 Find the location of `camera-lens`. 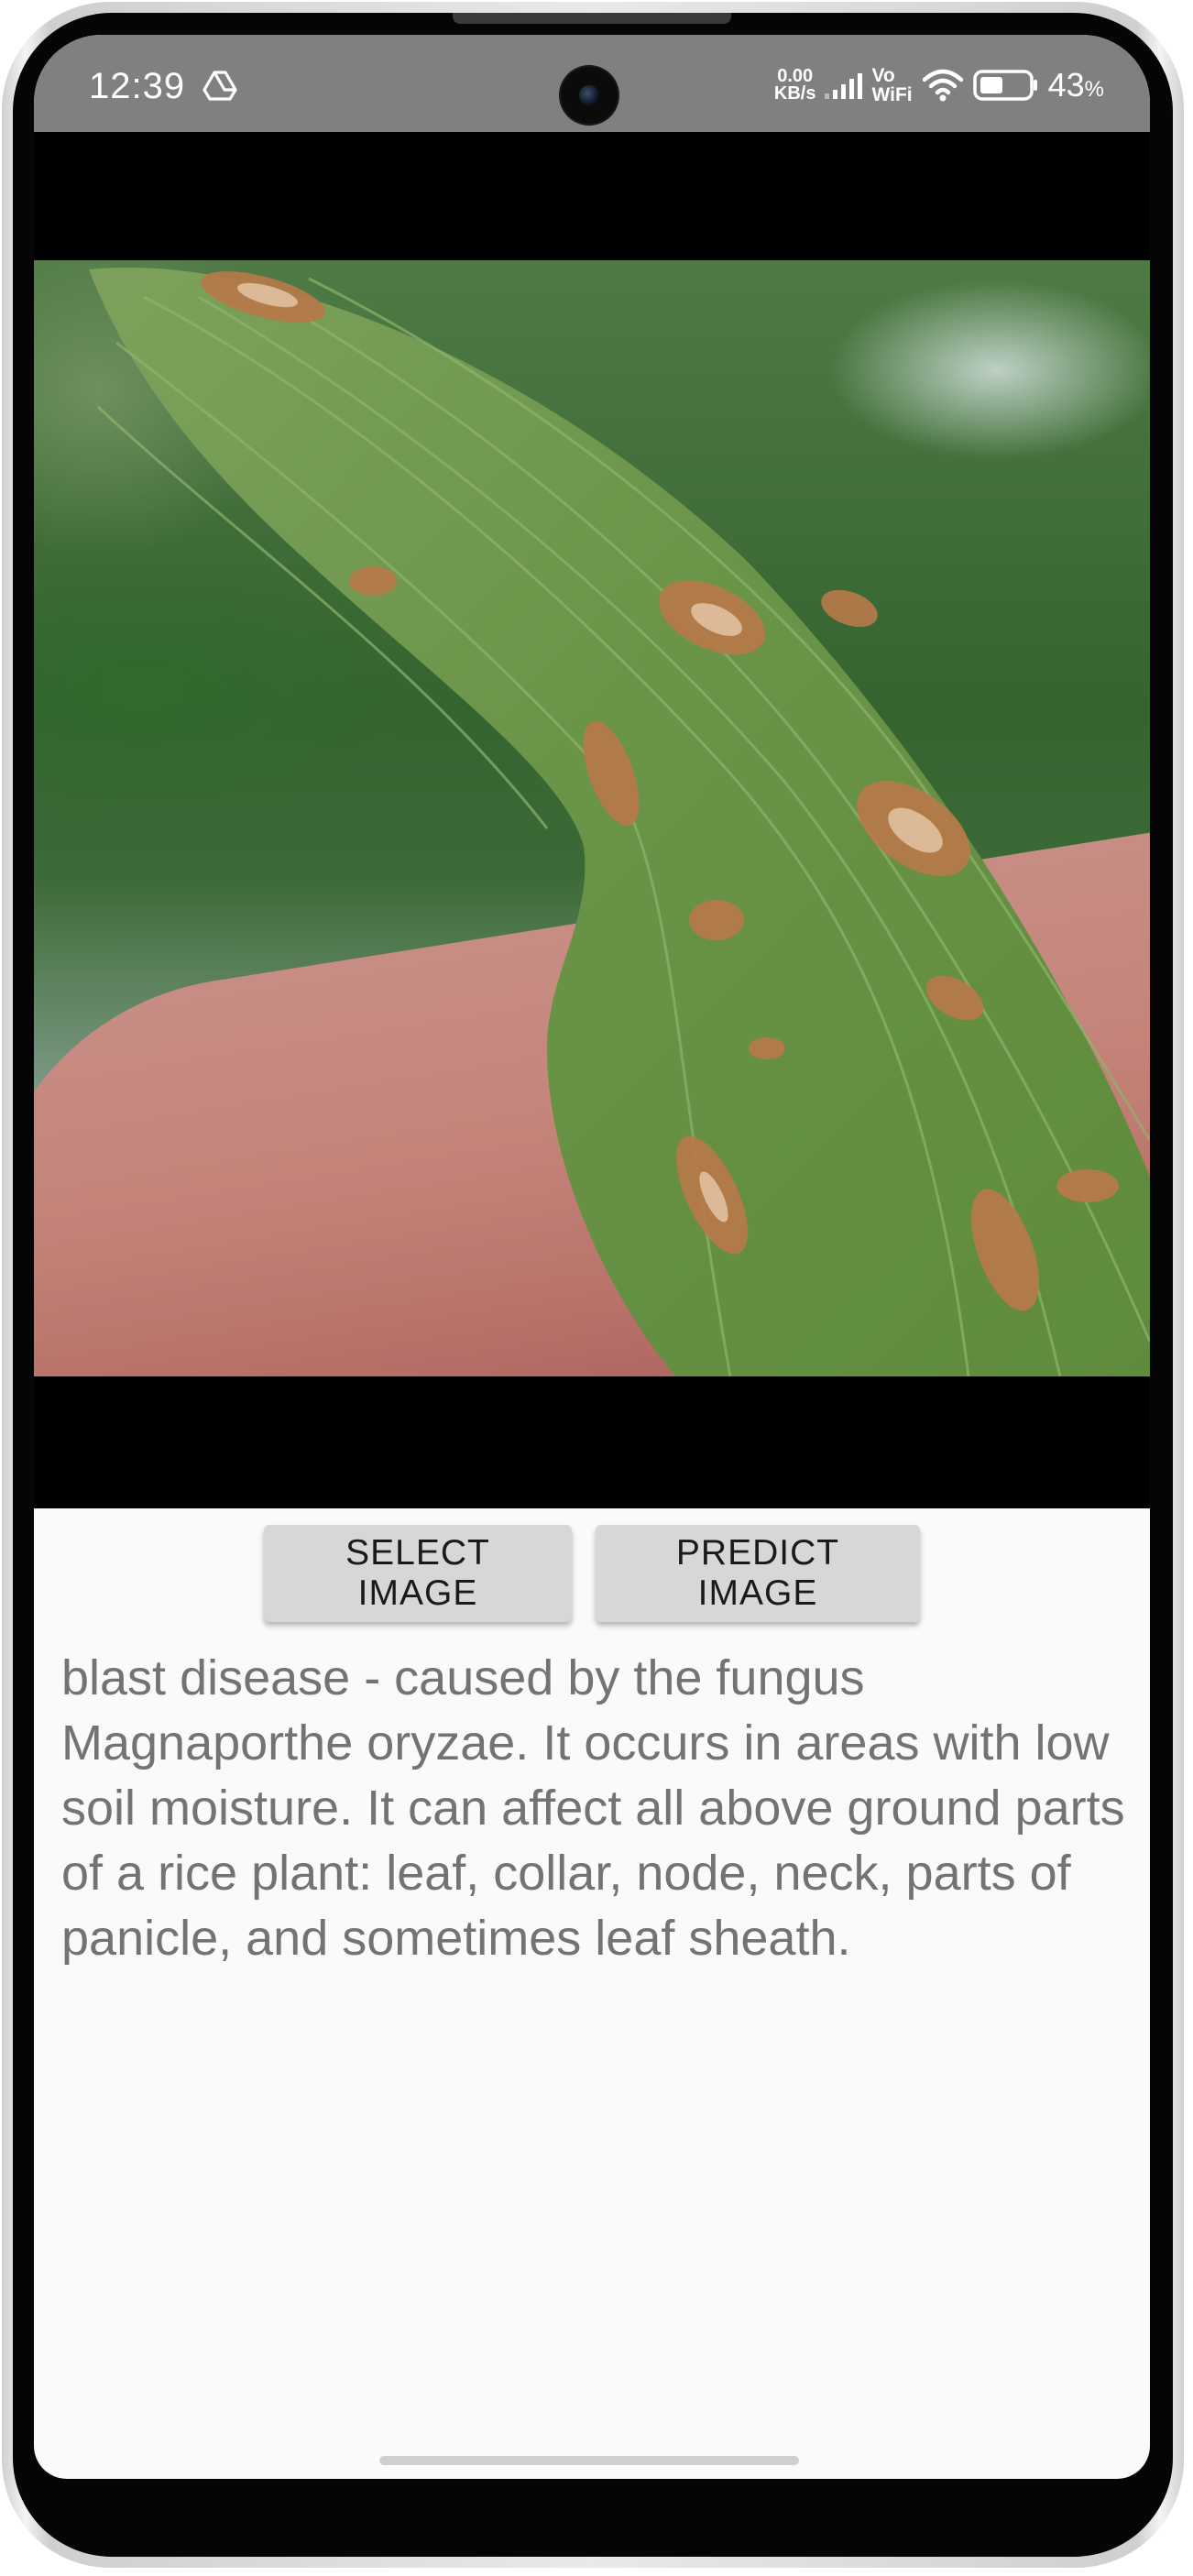

camera-lens is located at coordinates (589, 95).